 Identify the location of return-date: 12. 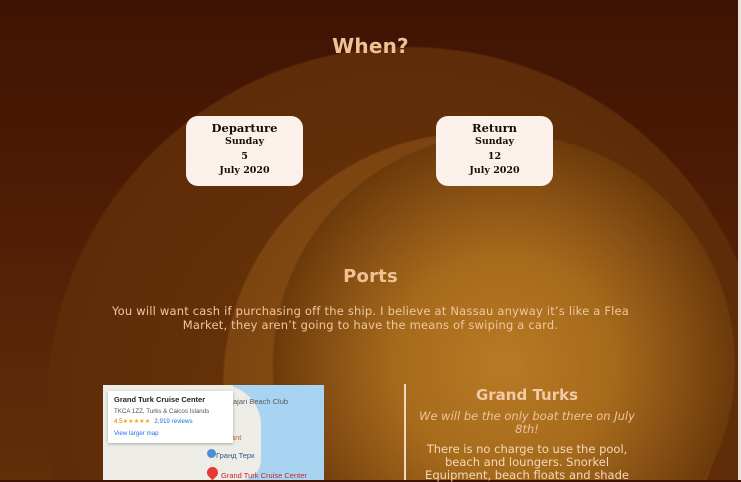
(494, 156).